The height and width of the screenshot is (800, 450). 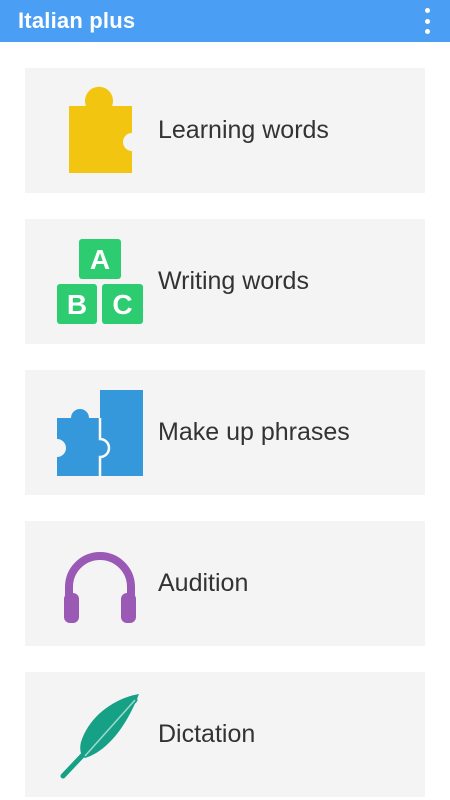 I want to click on puzzle-piece-icon, so click(x=100, y=131).